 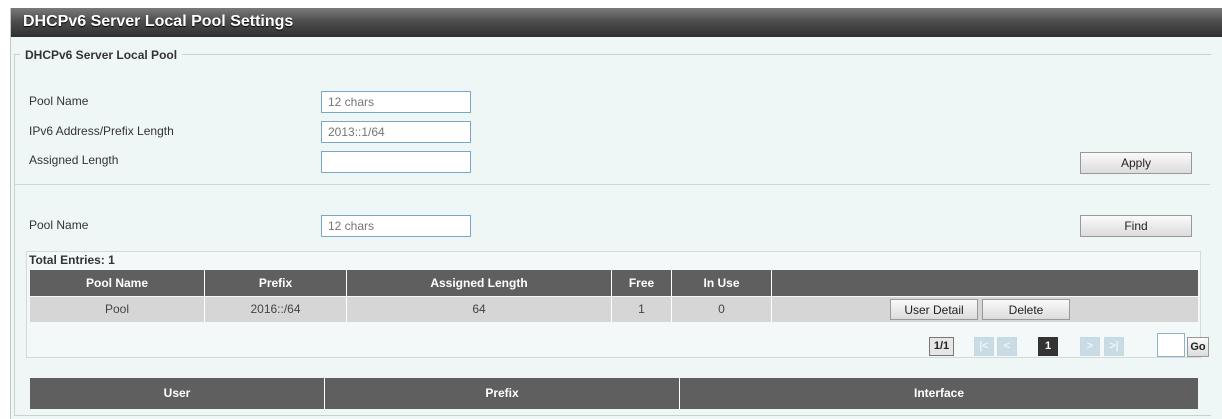 I want to click on divider, so click(x=612, y=184).